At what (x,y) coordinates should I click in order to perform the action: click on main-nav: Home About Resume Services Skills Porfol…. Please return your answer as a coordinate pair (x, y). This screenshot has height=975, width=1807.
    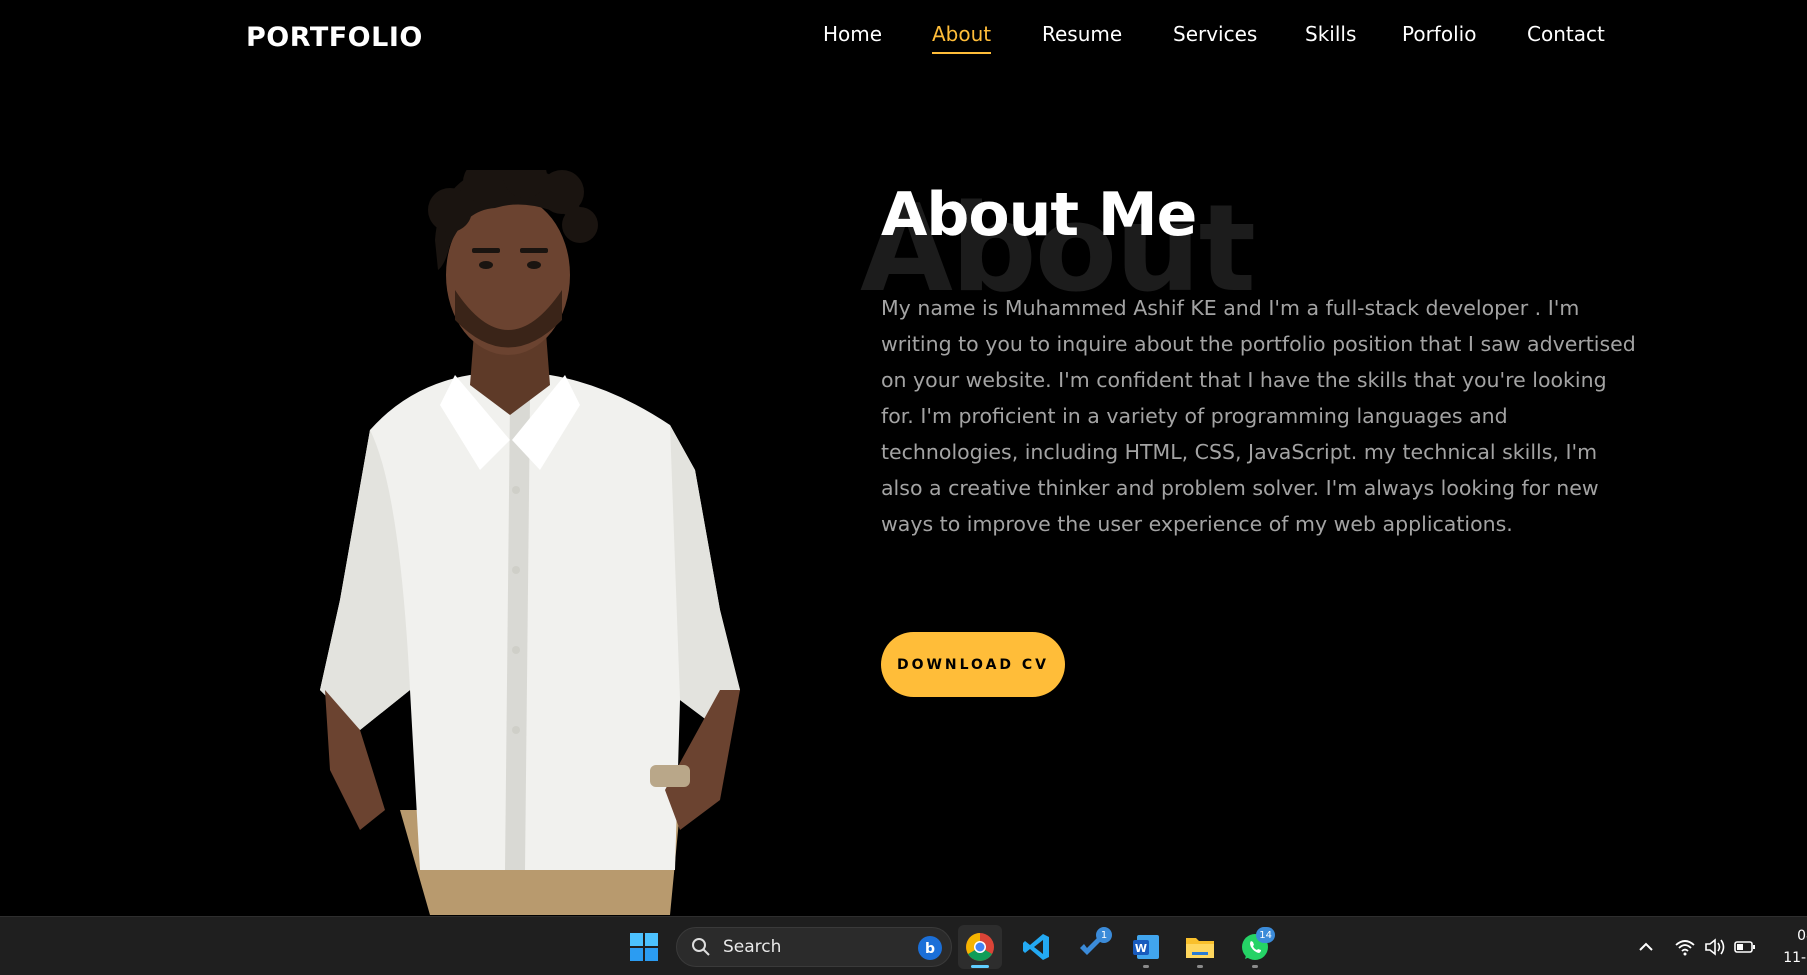
    Looking at the image, I should click on (903, 42).